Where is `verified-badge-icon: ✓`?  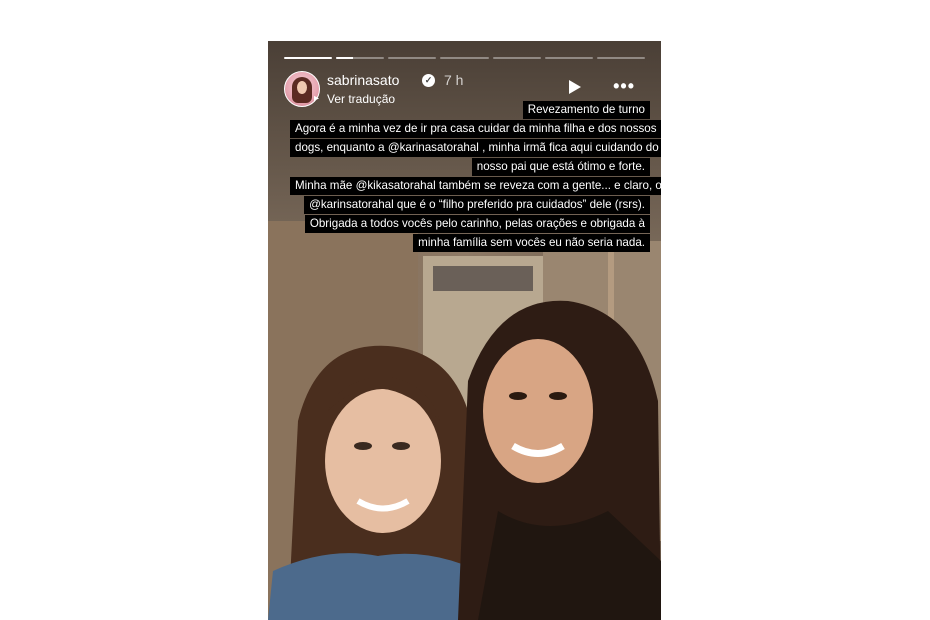 verified-badge-icon: ✓ is located at coordinates (428, 80).